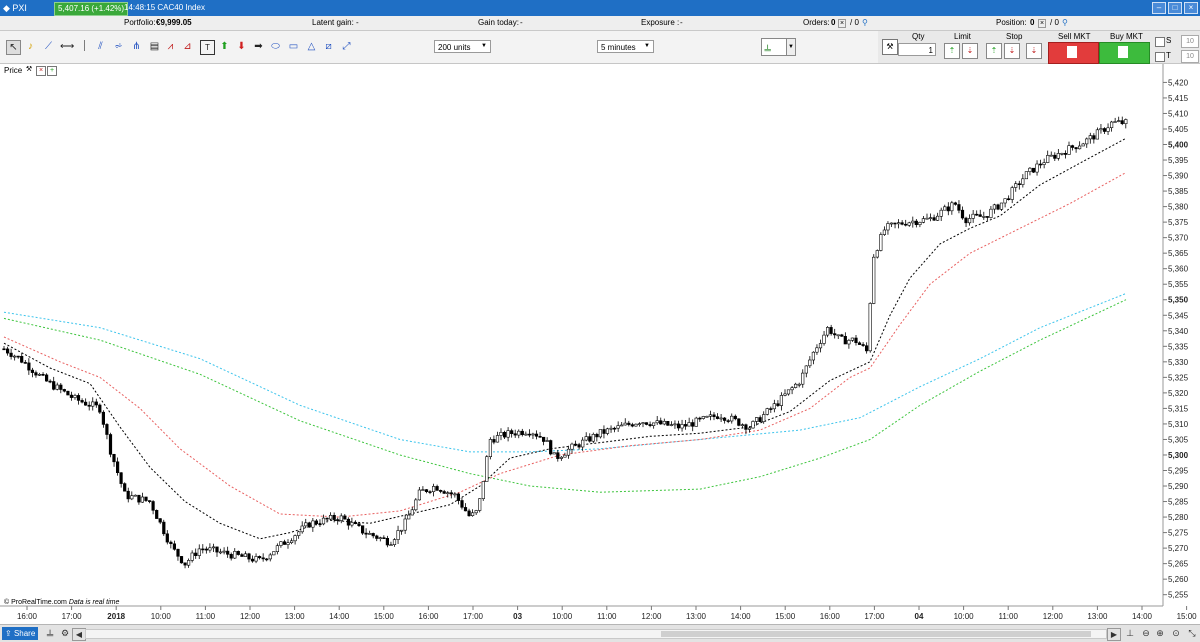 This screenshot has width=1200, height=642. Describe the element at coordinates (275, 46) in the screenshot. I see `ellipse-icon: ⬭` at that location.